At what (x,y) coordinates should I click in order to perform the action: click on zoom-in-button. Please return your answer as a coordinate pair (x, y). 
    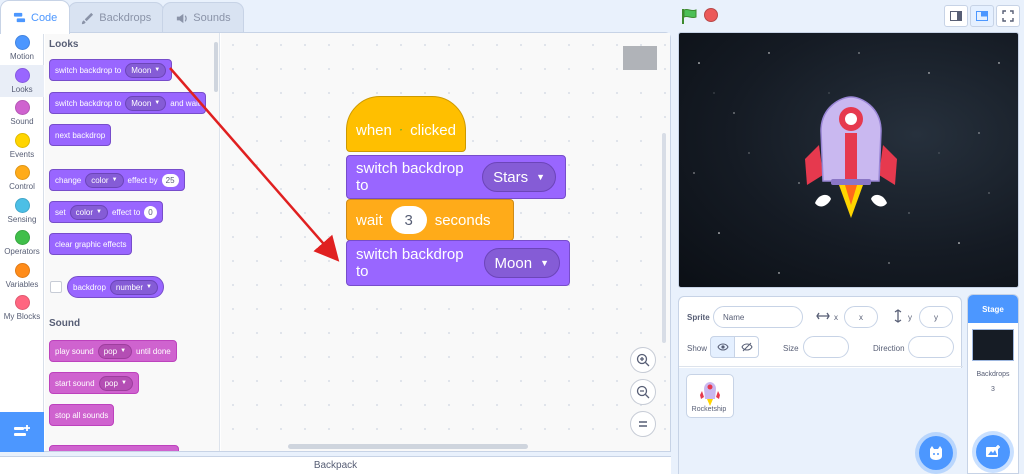
    Looking at the image, I should click on (643, 360).